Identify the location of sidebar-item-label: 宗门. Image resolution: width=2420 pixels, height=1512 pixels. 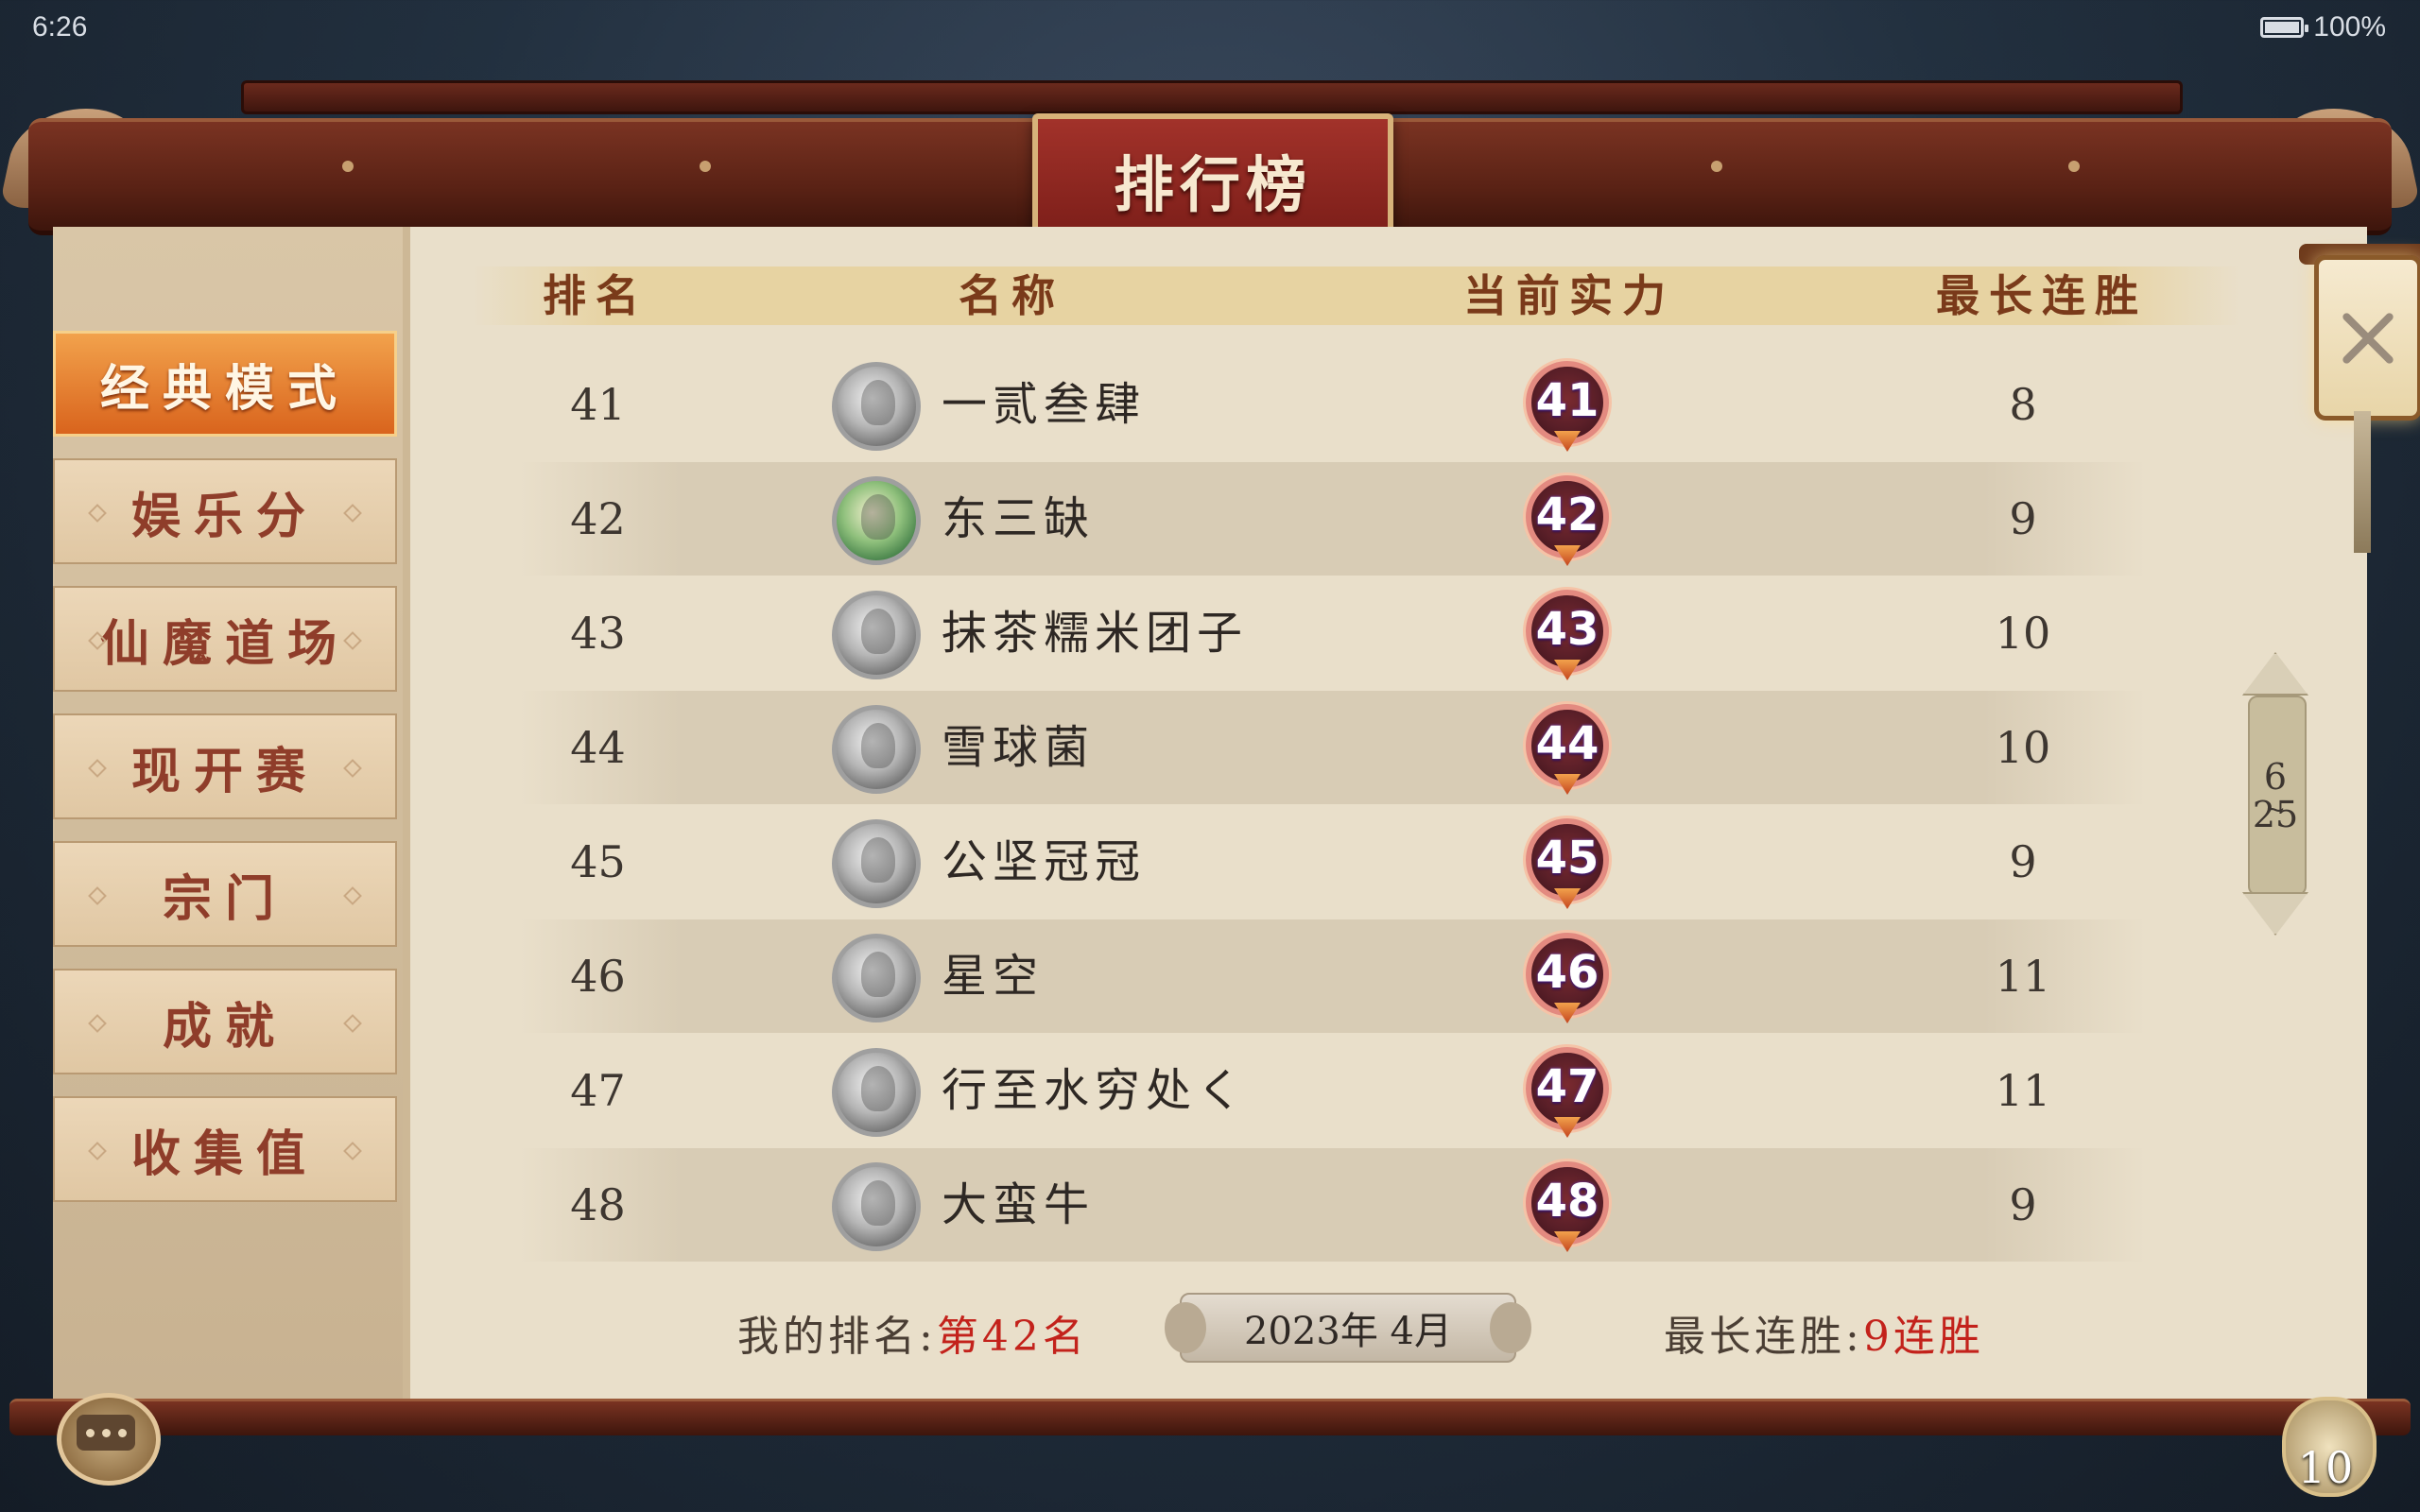
(225, 898).